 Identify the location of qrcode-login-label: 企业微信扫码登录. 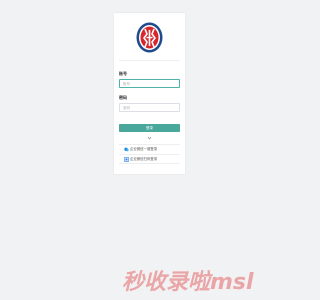
(144, 159).